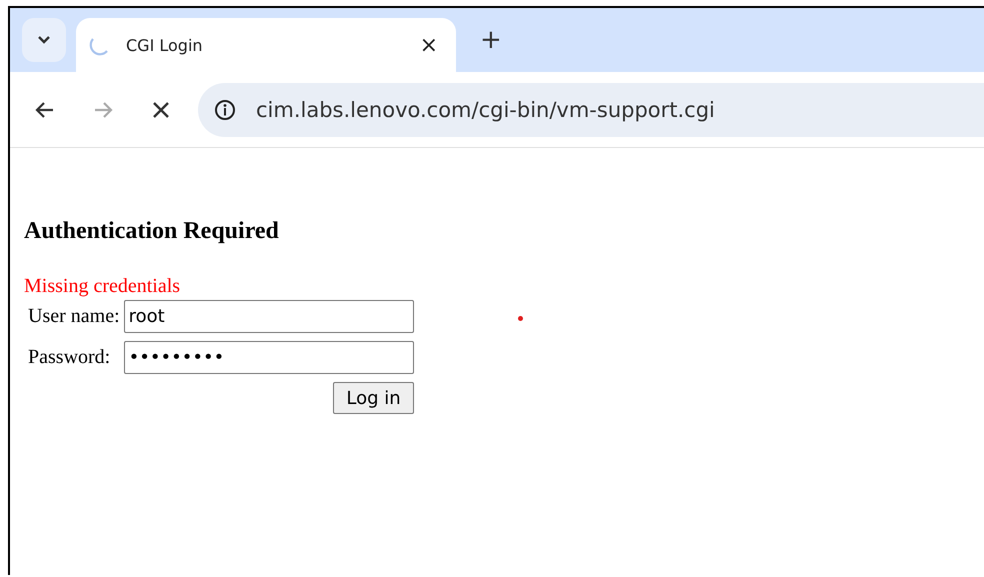 The height and width of the screenshot is (577, 984). I want to click on chevron-down-icon, so click(44, 40).